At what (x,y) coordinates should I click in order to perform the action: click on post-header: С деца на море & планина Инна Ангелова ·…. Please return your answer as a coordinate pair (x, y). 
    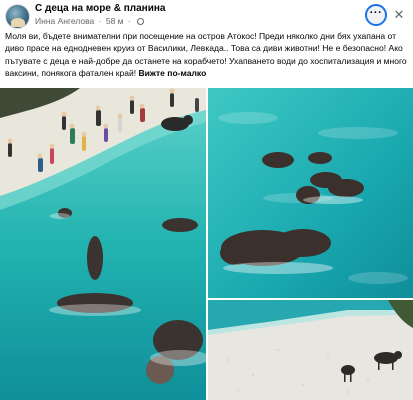
    Looking at the image, I should click on (206, 15).